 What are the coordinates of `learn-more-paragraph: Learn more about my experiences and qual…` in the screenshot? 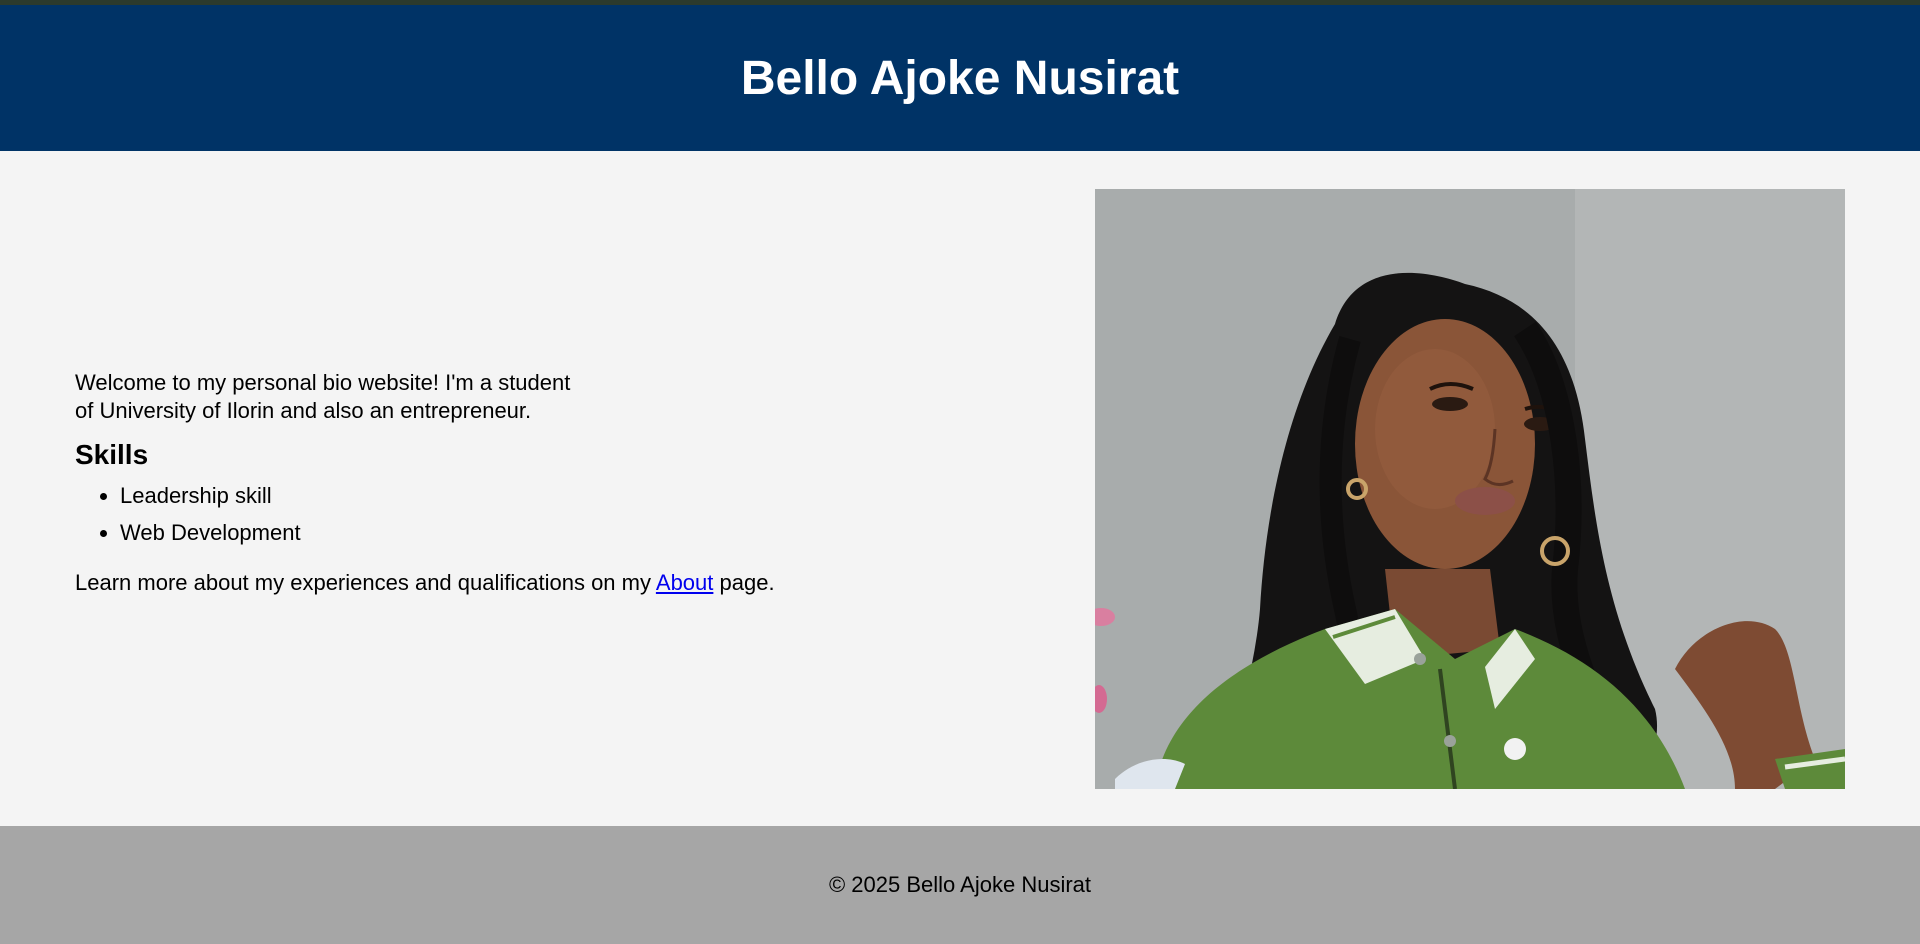 It's located at (560, 583).